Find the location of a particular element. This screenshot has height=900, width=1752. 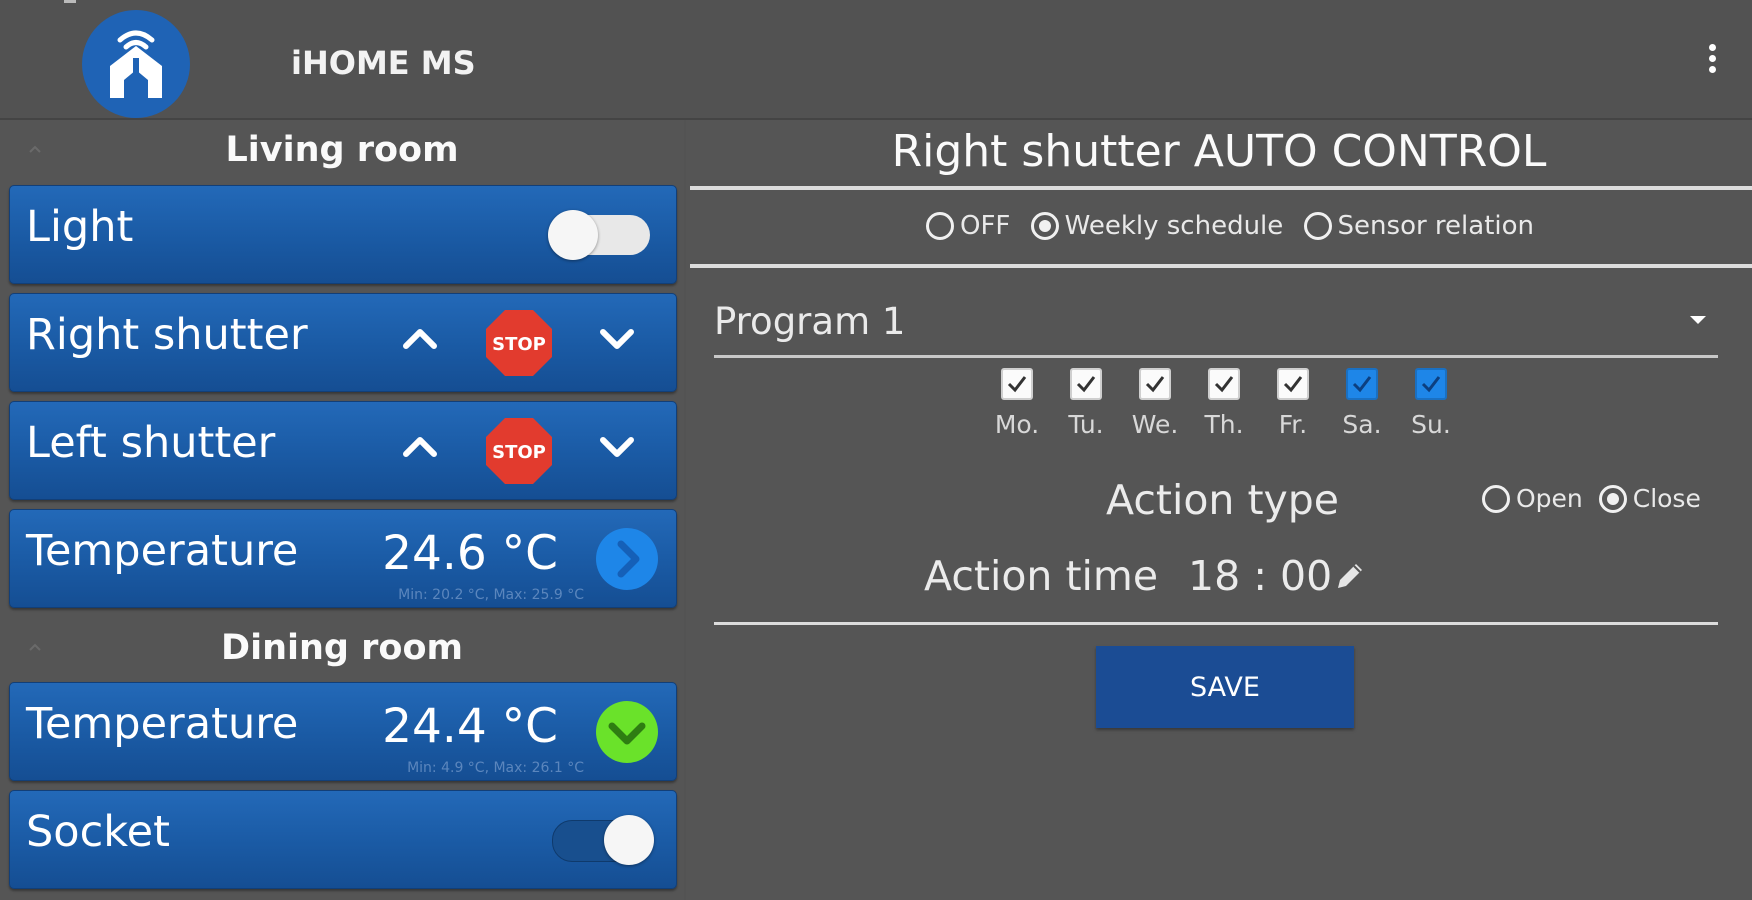

radio-open is located at coordinates (1496, 498).